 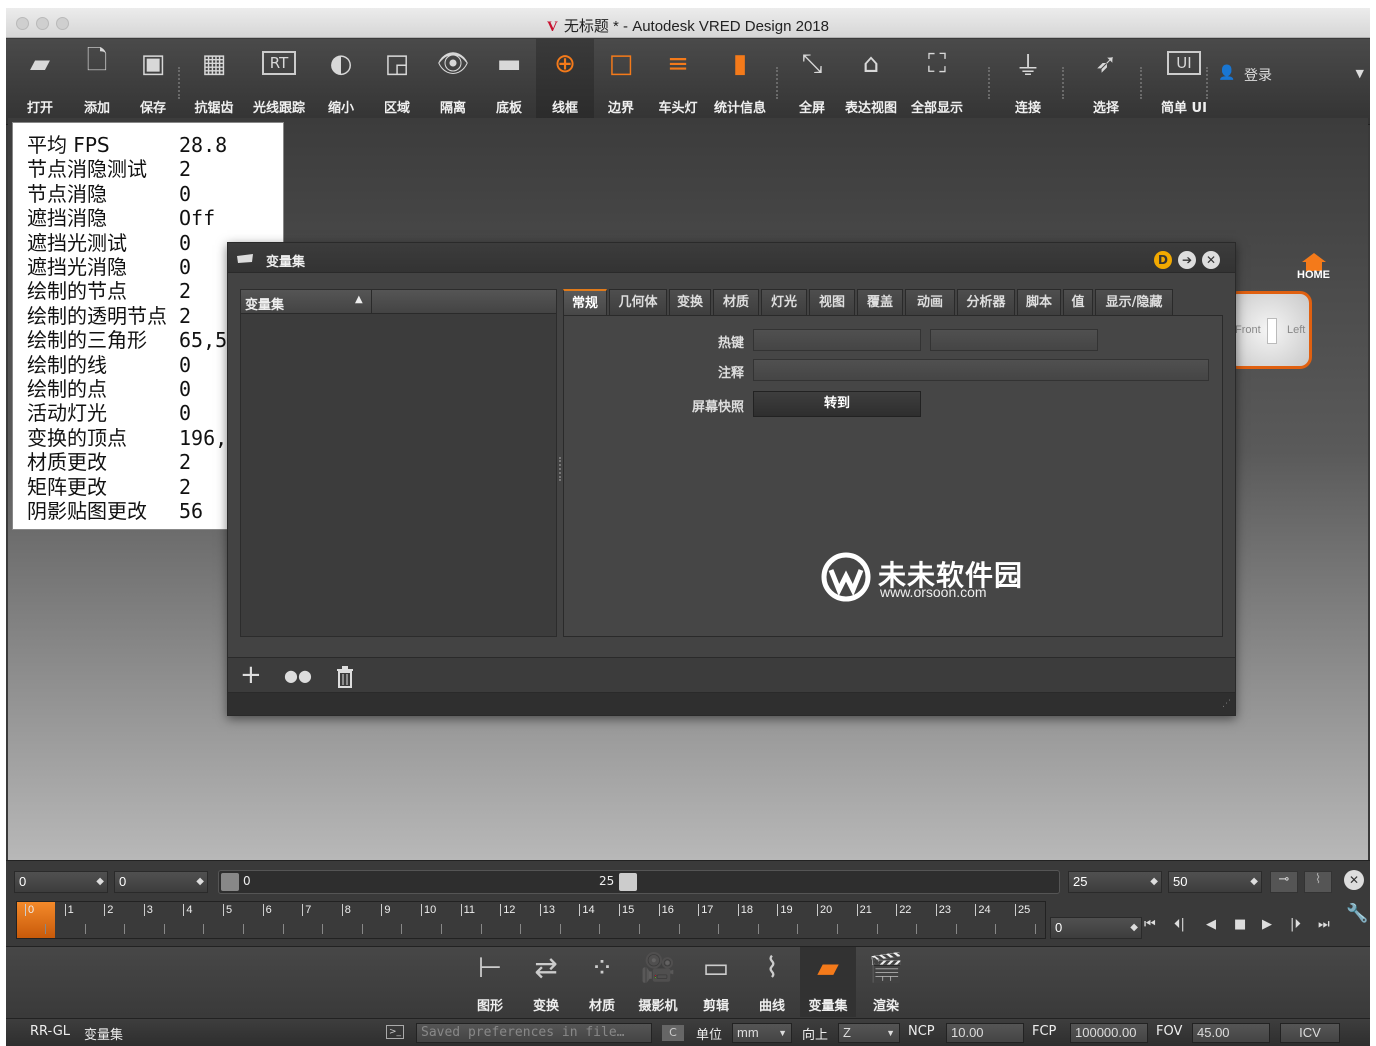 What do you see at coordinates (565, 82) in the screenshot?
I see `toolbar-button: ⊕ 线框` at bounding box center [565, 82].